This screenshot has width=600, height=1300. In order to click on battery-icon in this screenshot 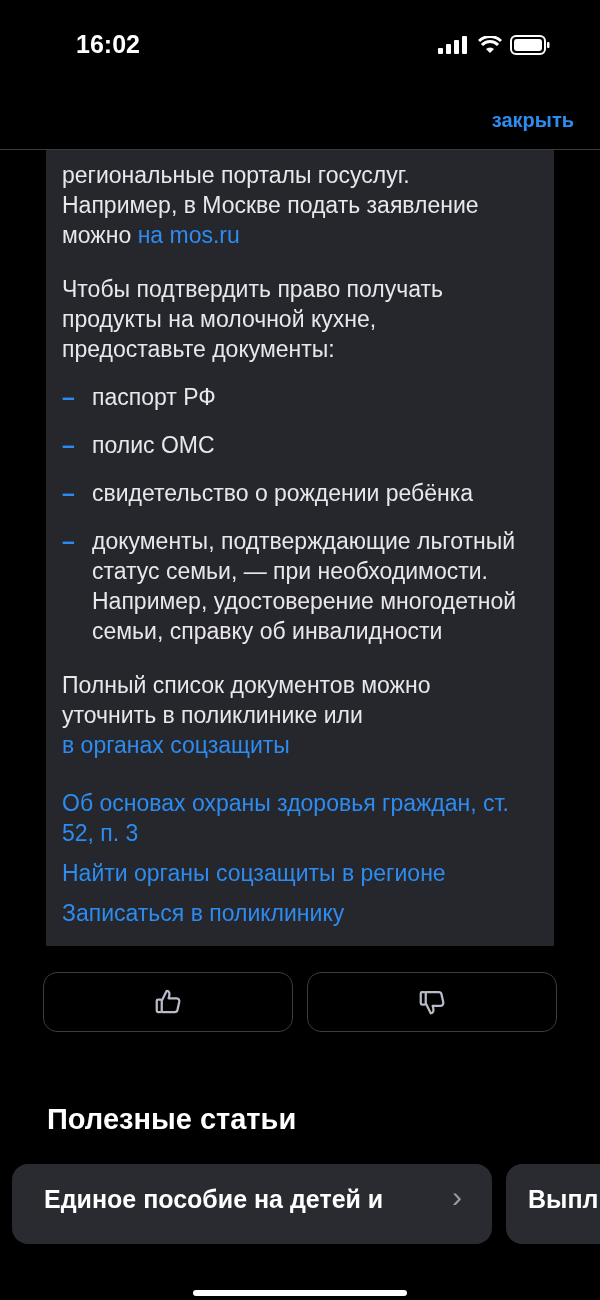, I will do `click(530, 45)`.